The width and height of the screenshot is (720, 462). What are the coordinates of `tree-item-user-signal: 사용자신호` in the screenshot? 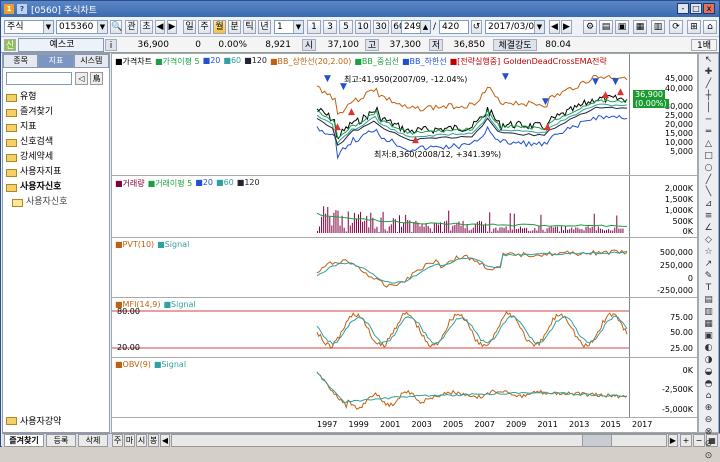 It's located at (57, 187).